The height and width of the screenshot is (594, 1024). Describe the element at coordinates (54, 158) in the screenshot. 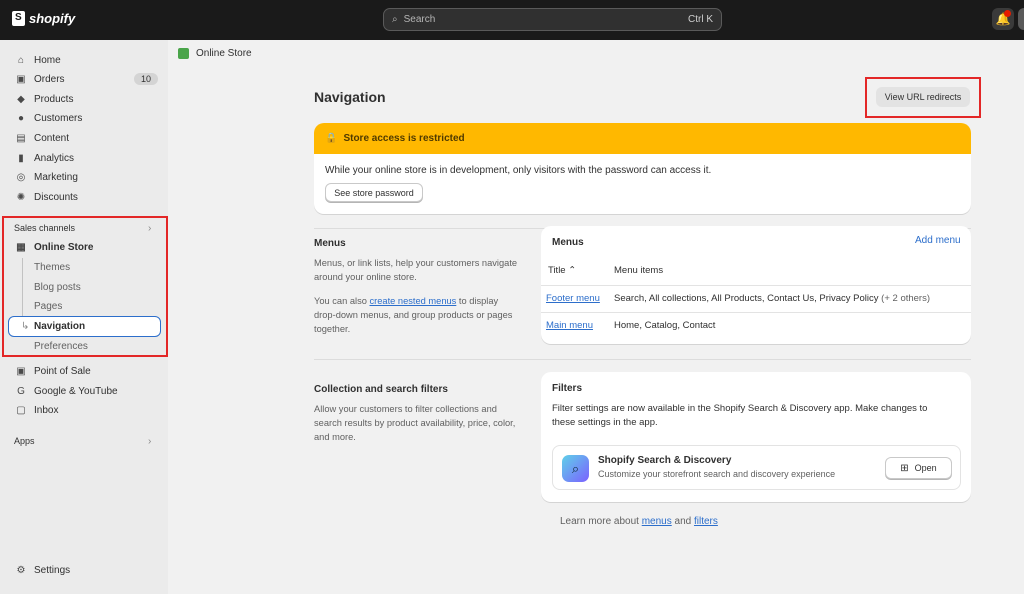

I see `sidebar-item-label: Analytics` at that location.